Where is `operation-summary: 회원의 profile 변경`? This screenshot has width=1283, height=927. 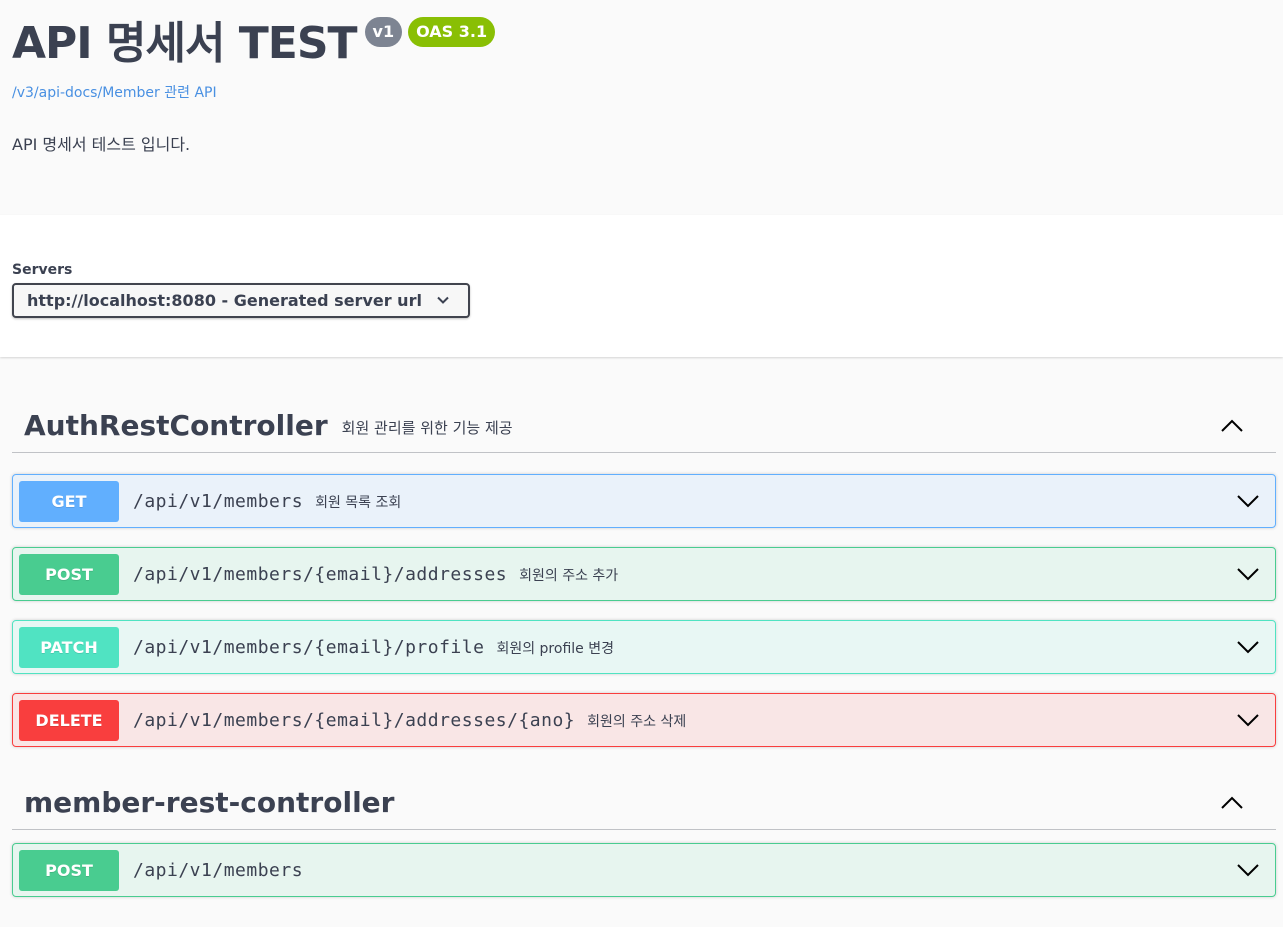
operation-summary: 회원의 profile 변경 is located at coordinates (555, 649).